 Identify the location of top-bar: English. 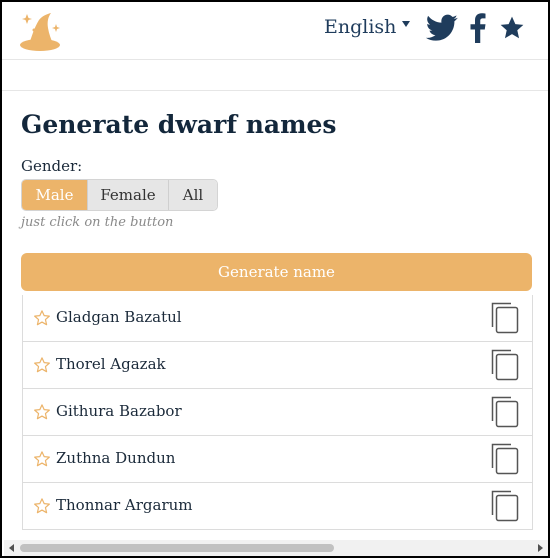
(275, 31).